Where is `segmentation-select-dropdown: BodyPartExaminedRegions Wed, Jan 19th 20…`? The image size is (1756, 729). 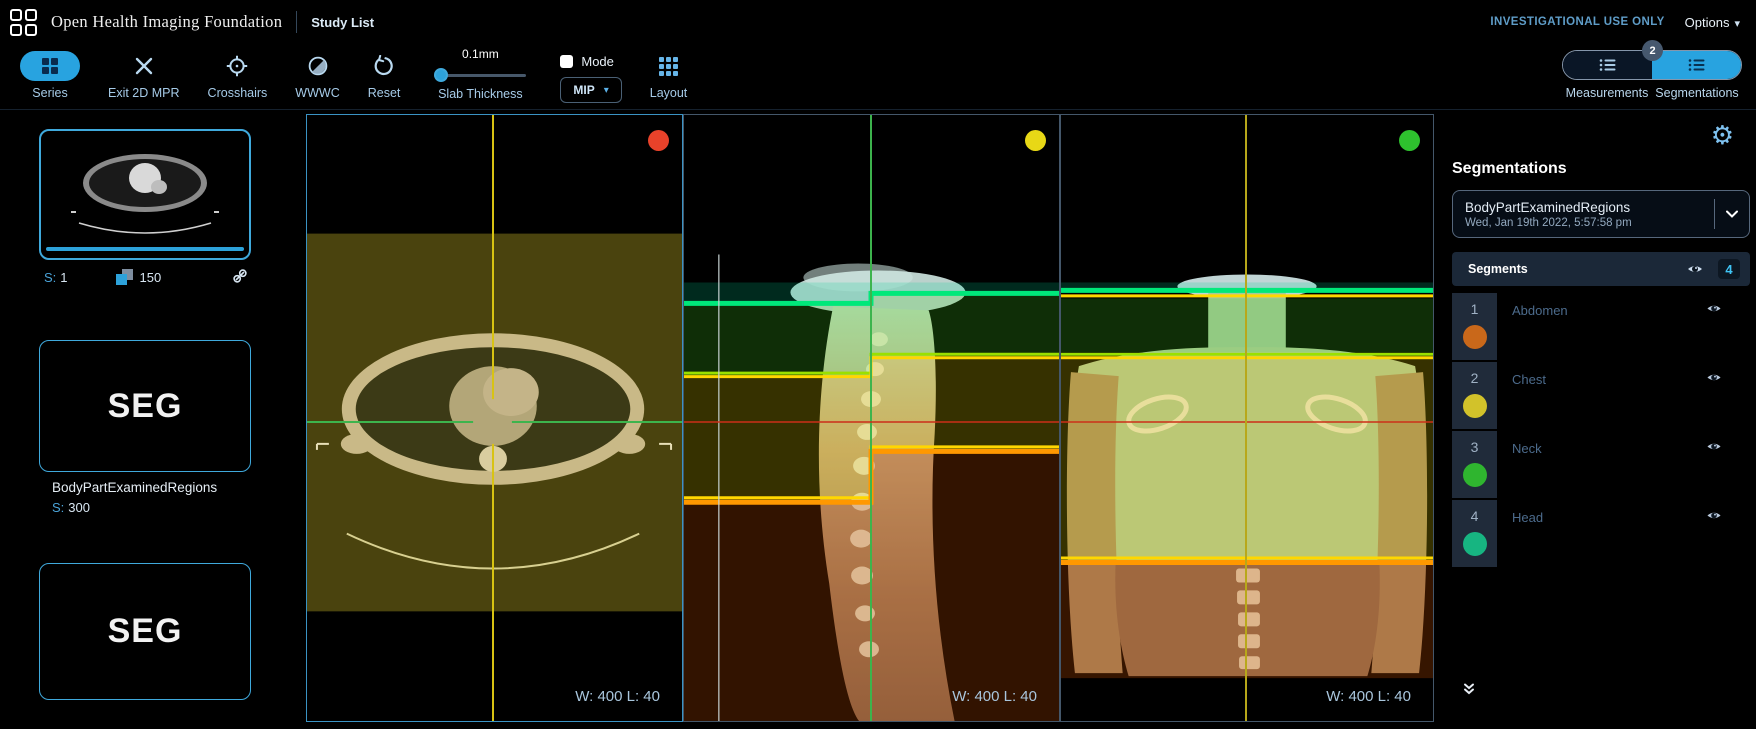
segmentation-select-dropdown: BodyPartExaminedRegions Wed, Jan 19th 20… is located at coordinates (1601, 214).